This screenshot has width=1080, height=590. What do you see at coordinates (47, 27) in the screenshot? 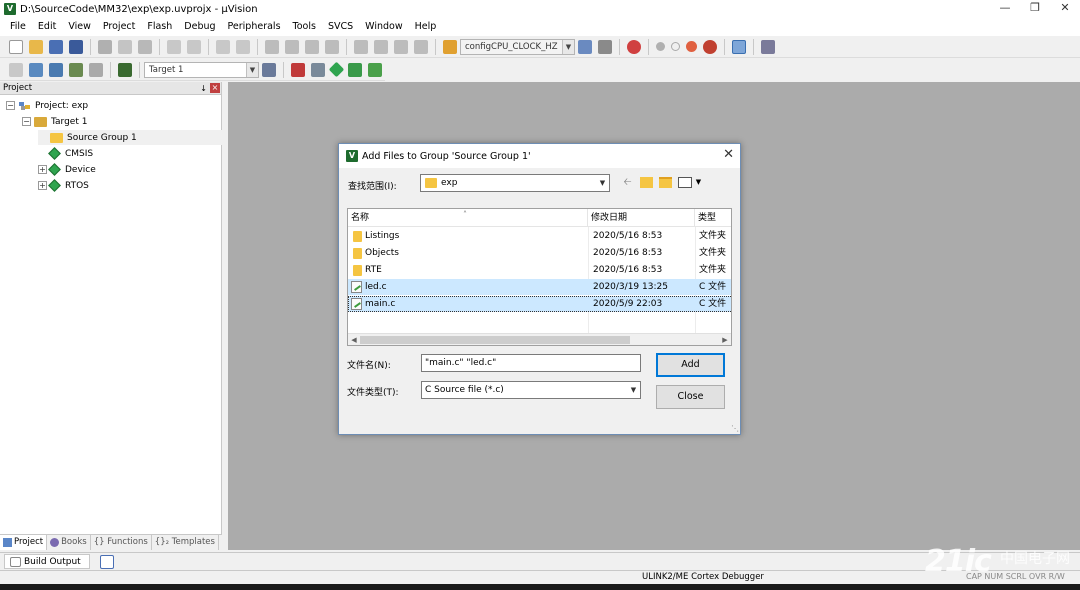
I see `menu-edit: Edit` at bounding box center [47, 27].